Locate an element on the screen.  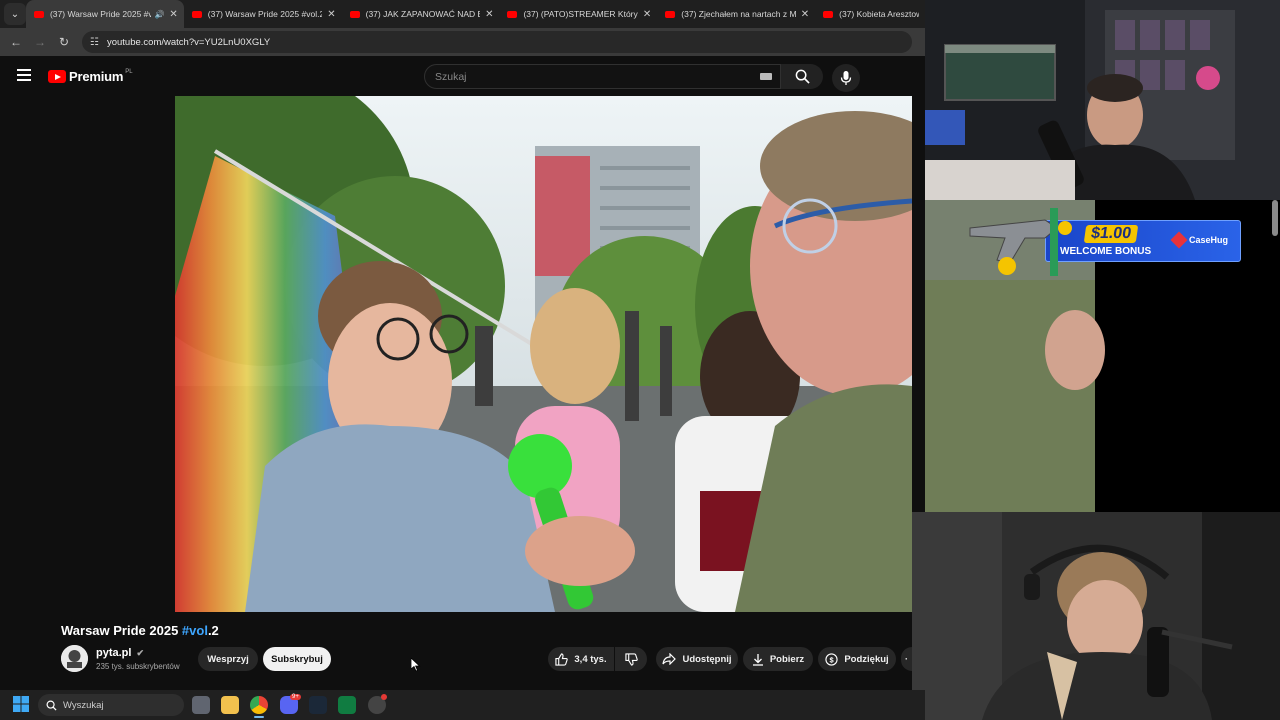
tab-title: (37) Zjechałem na nartach z Mount is located at coordinates (738, 14).